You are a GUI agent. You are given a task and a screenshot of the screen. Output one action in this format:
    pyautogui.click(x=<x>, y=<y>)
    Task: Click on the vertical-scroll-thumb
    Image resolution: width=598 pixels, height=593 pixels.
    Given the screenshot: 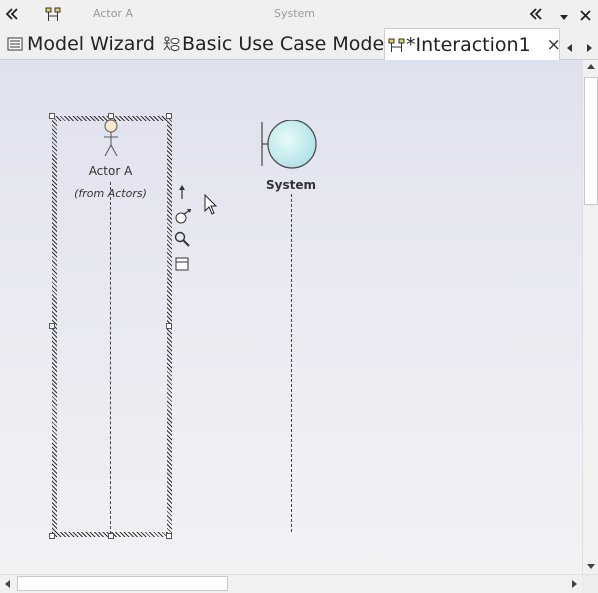 What is the action you would take?
    pyautogui.click(x=591, y=141)
    